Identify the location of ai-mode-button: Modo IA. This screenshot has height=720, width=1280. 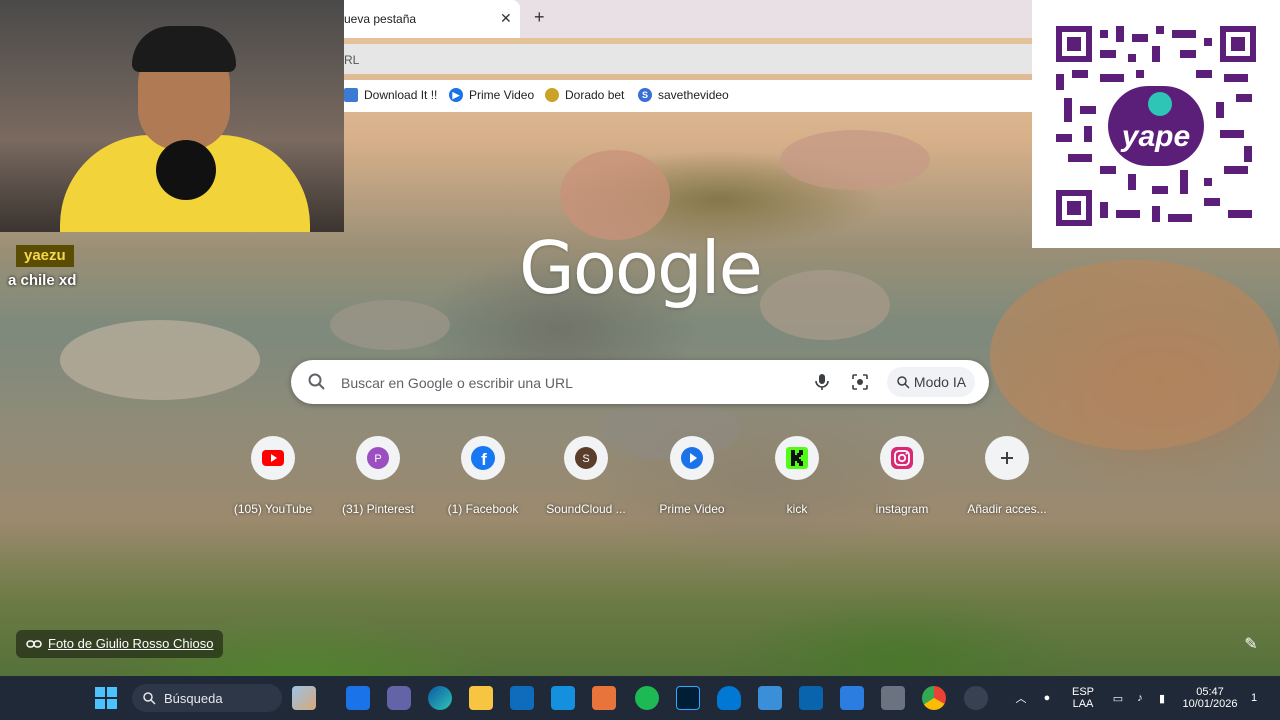
(931, 382).